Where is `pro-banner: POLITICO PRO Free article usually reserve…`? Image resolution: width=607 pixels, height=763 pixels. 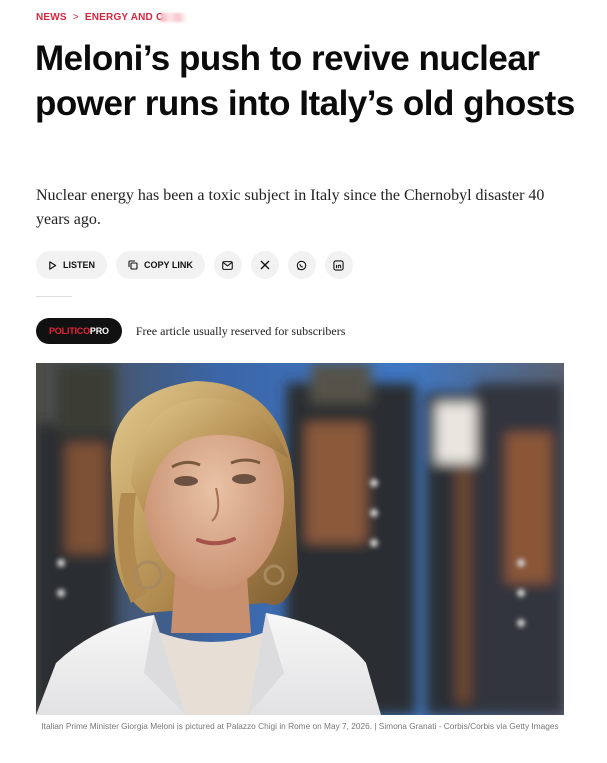 pro-banner: POLITICO PRO Free article usually reserve… is located at coordinates (190, 331).